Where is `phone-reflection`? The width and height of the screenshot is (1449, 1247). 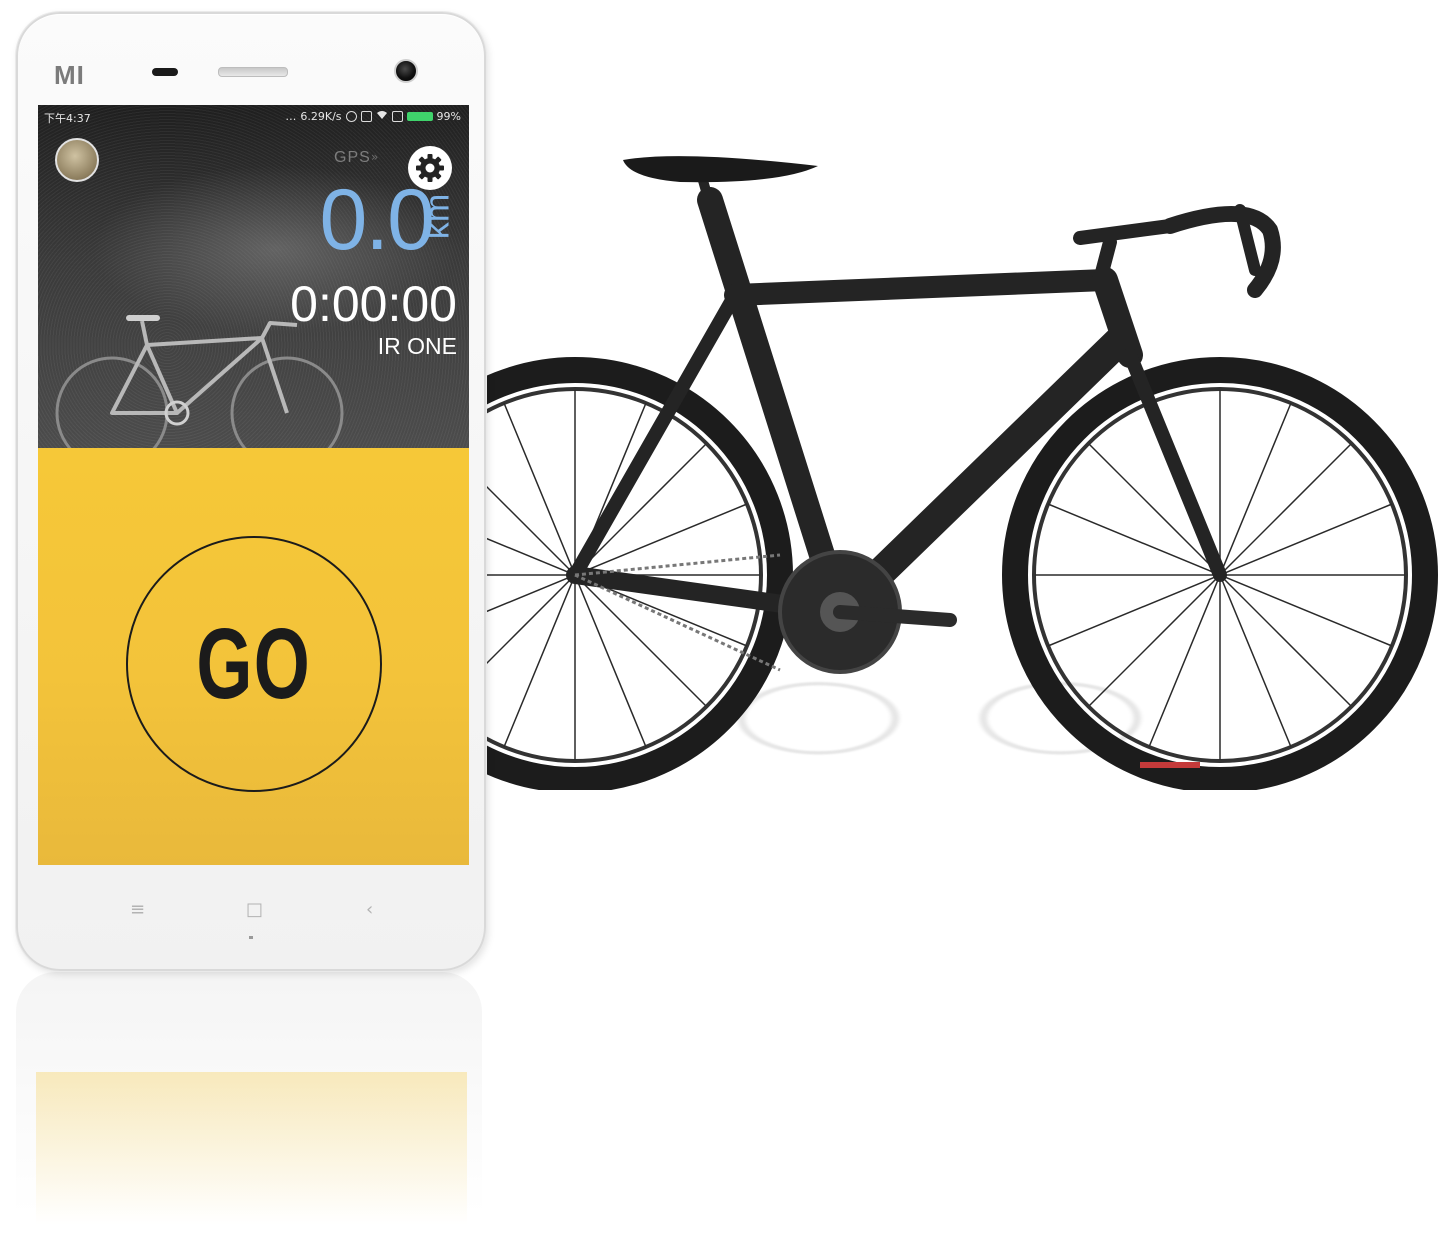
phone-reflection is located at coordinates (249, 1107).